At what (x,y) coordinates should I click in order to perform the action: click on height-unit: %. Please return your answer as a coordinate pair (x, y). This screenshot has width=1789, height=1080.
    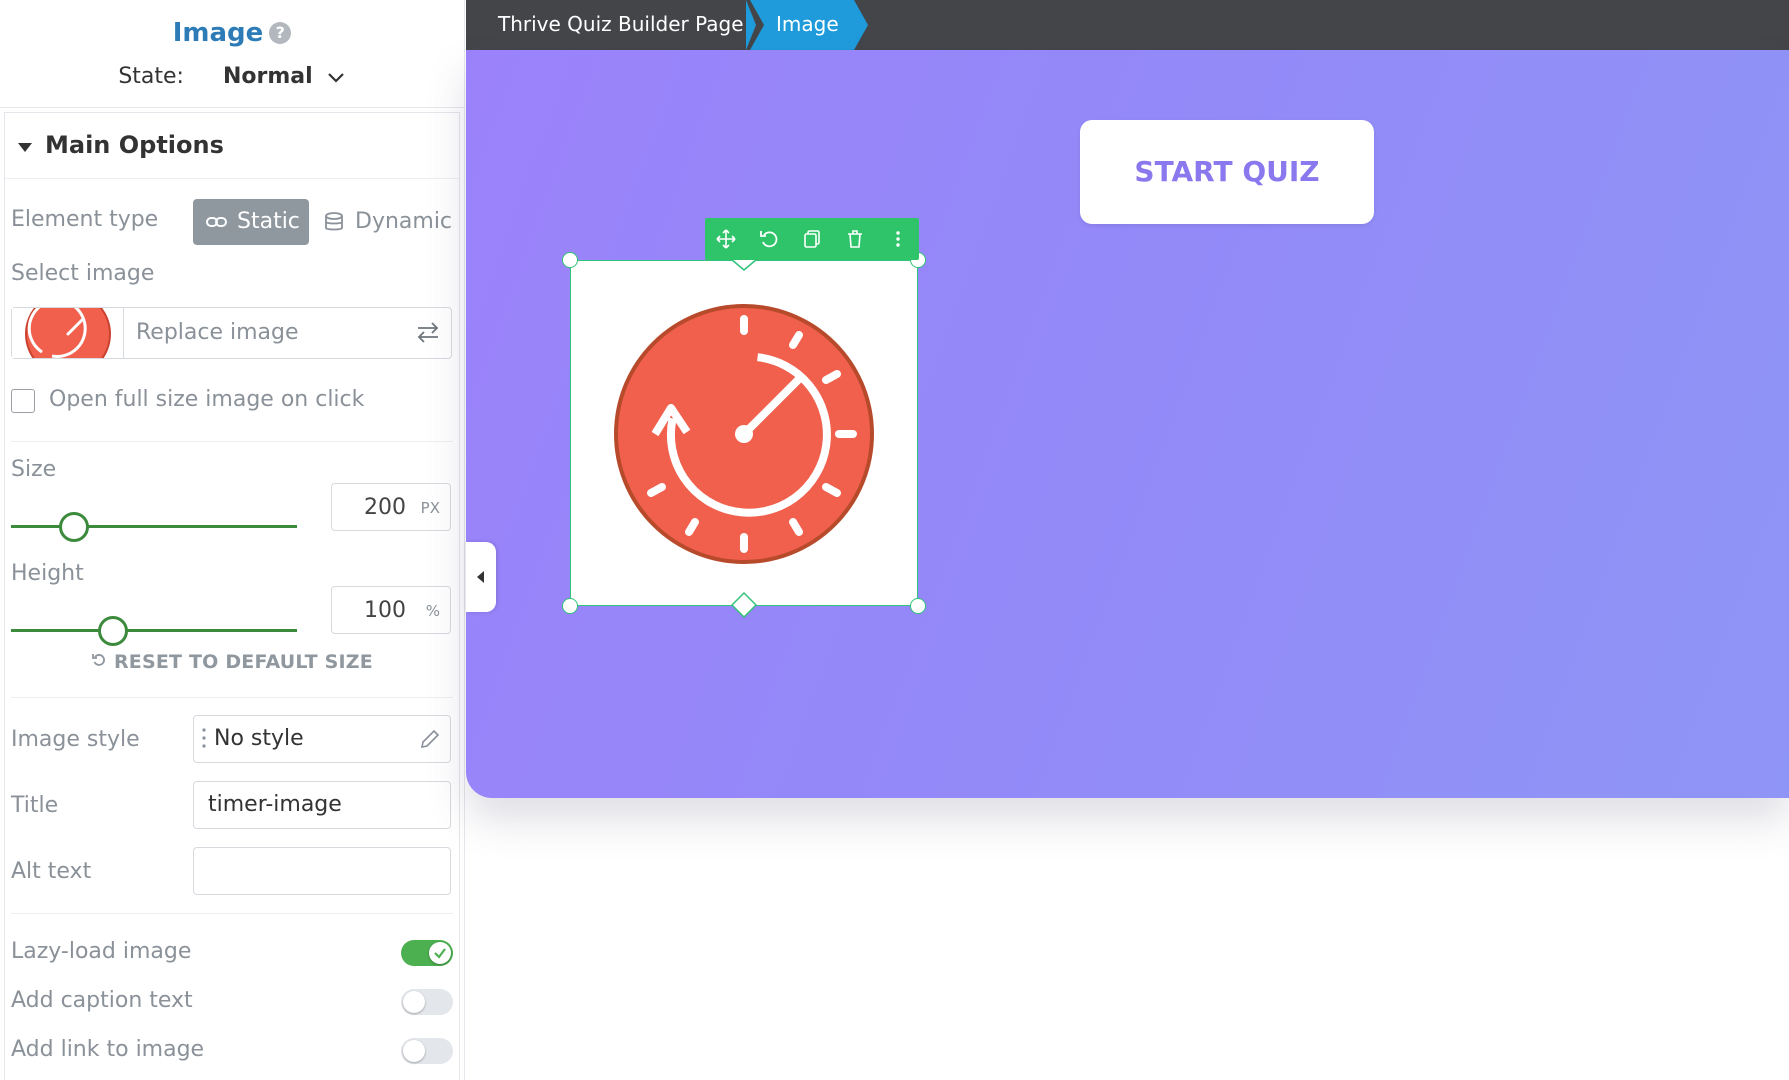
    Looking at the image, I should click on (432, 611).